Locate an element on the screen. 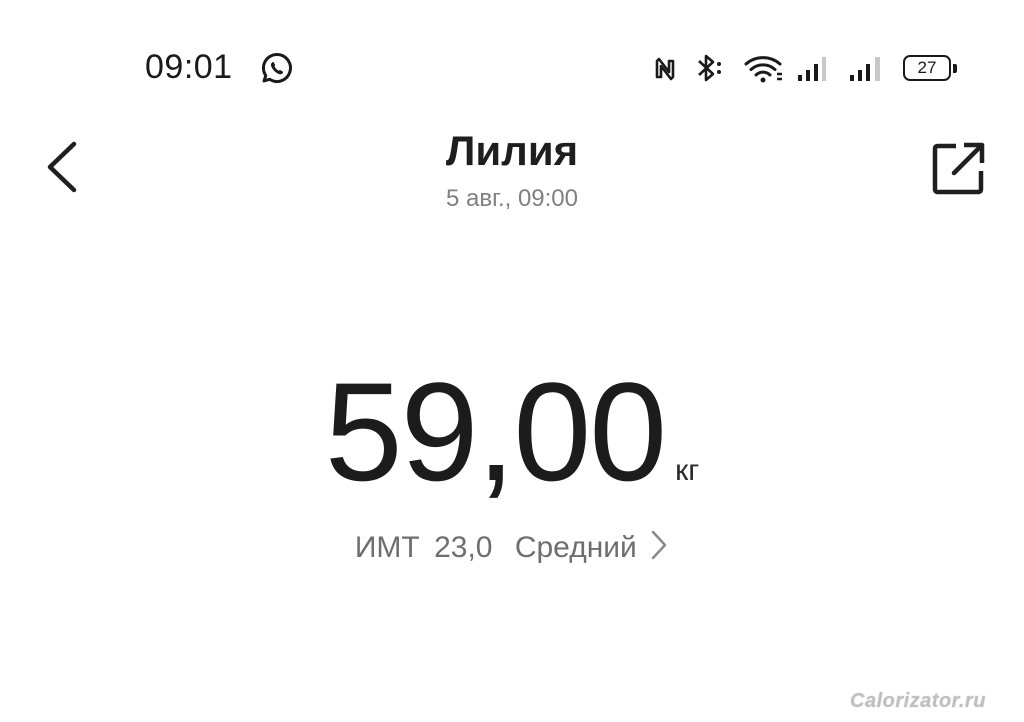  bmi-label: ИМТ is located at coordinates (387, 547).